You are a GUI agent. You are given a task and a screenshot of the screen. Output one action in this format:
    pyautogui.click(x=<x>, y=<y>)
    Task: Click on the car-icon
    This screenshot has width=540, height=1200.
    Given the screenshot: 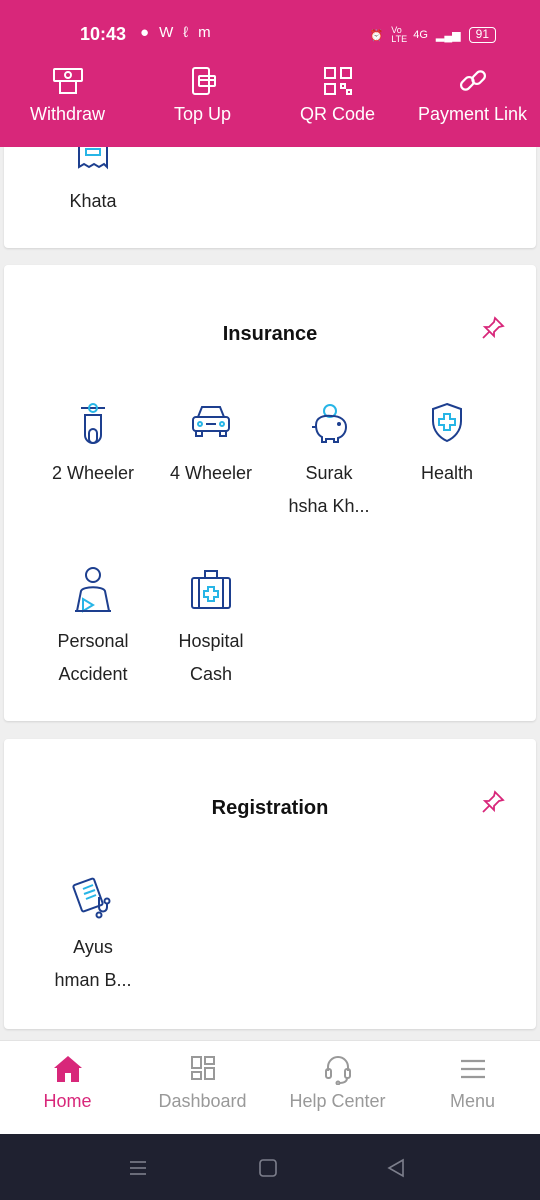 What is the action you would take?
    pyautogui.click(x=211, y=421)
    